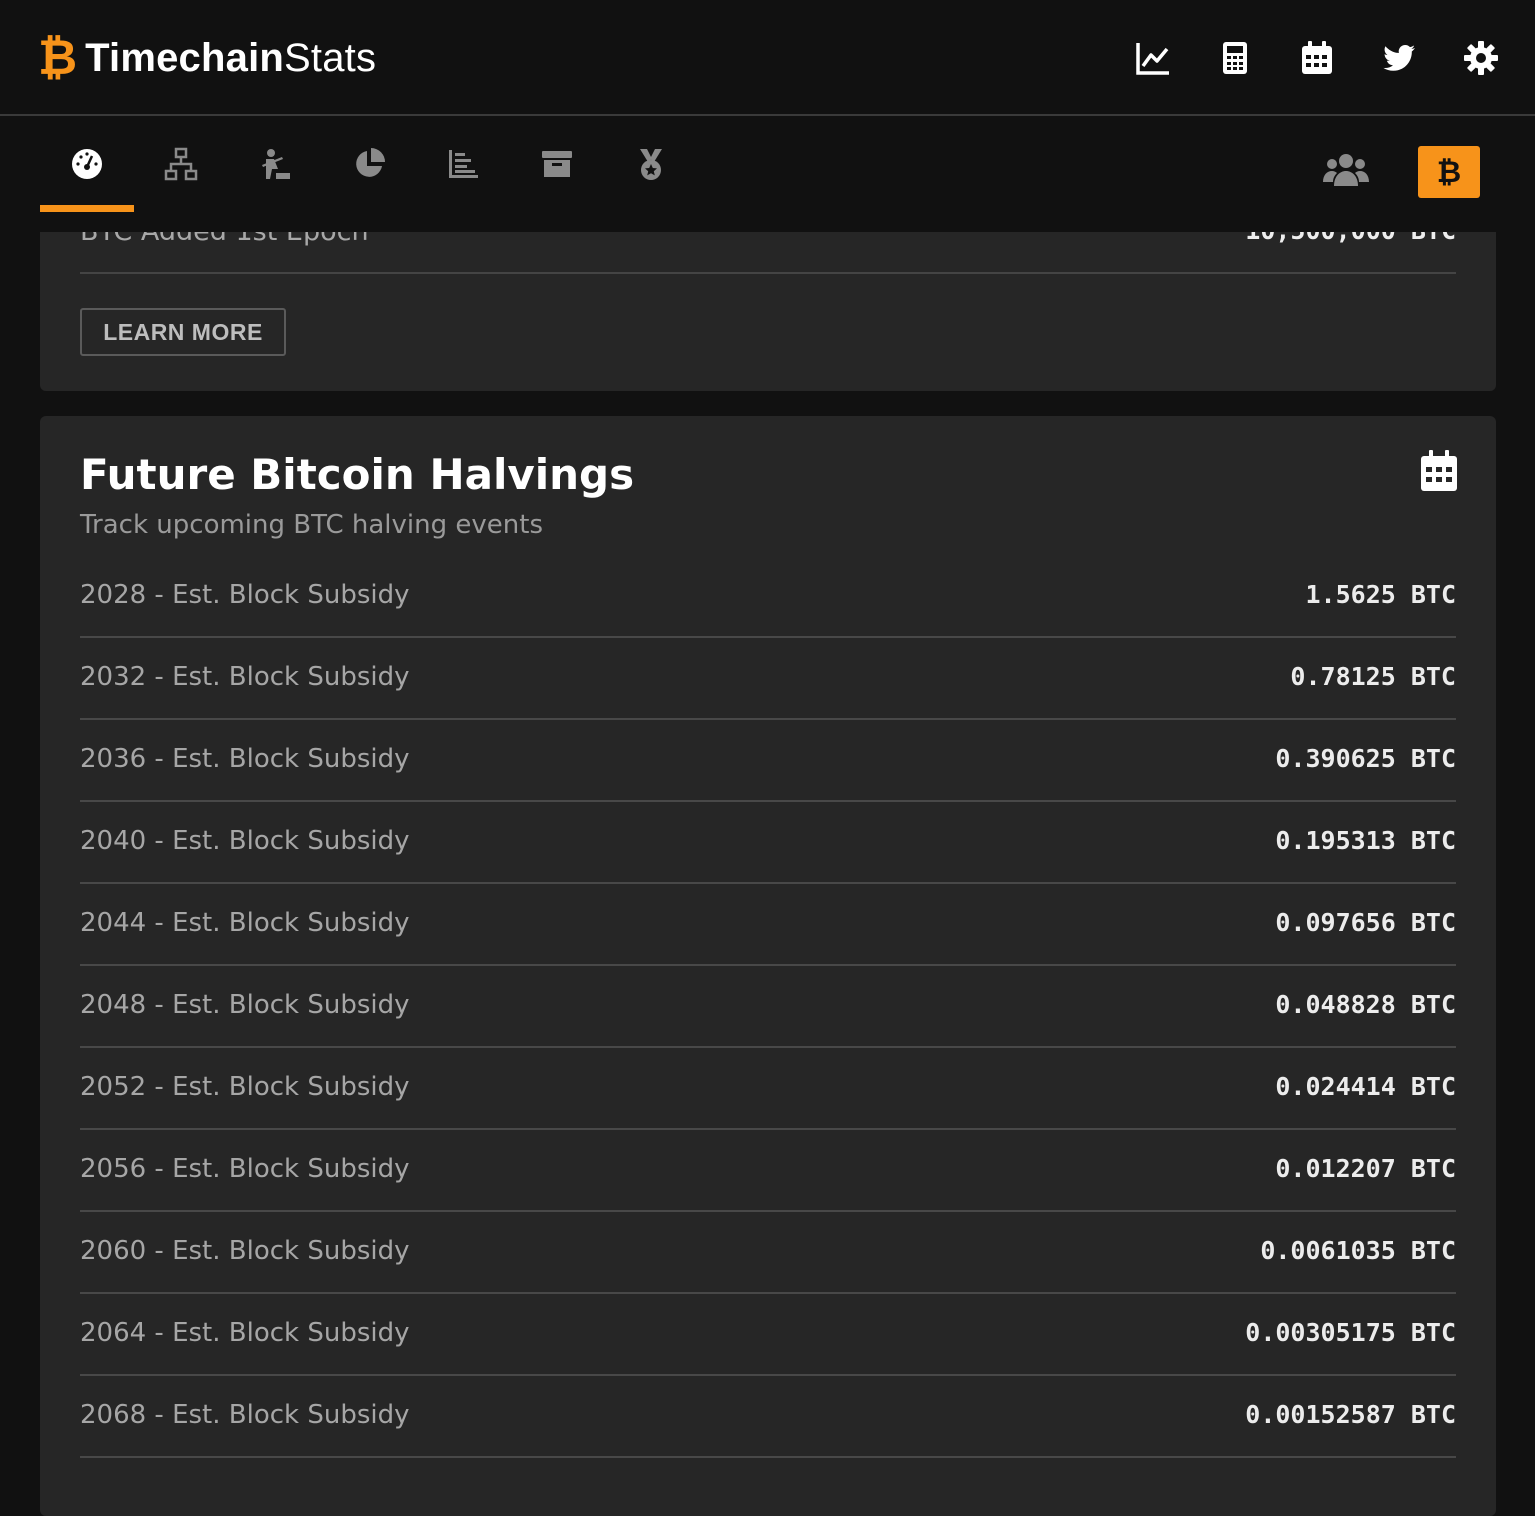 Image resolution: width=1535 pixels, height=1516 pixels. I want to click on halving-subsidy-value: 0.390625 BTC, so click(1365, 758).